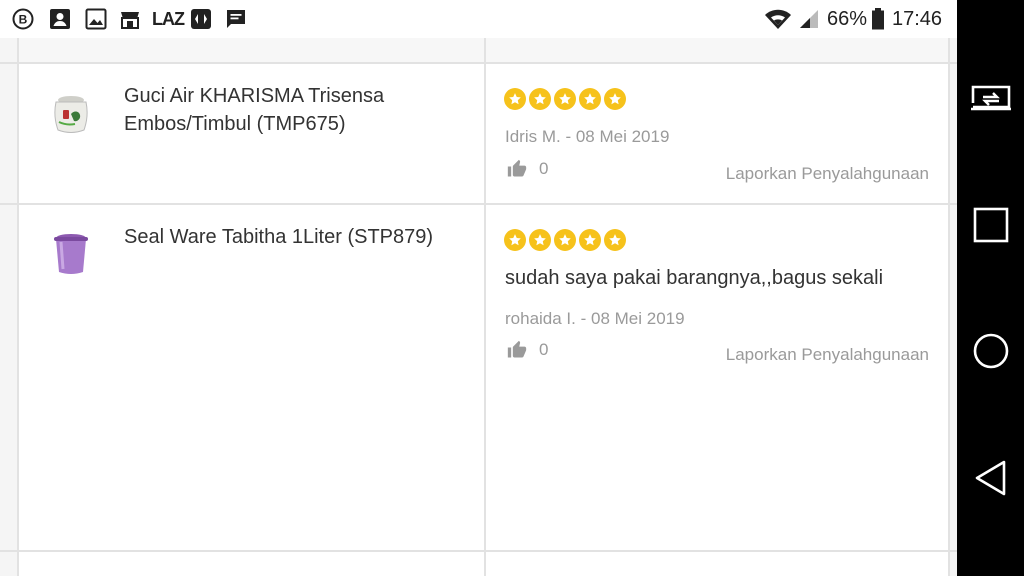  Describe the element at coordinates (201, 19) in the screenshot. I see `app-icon` at that location.